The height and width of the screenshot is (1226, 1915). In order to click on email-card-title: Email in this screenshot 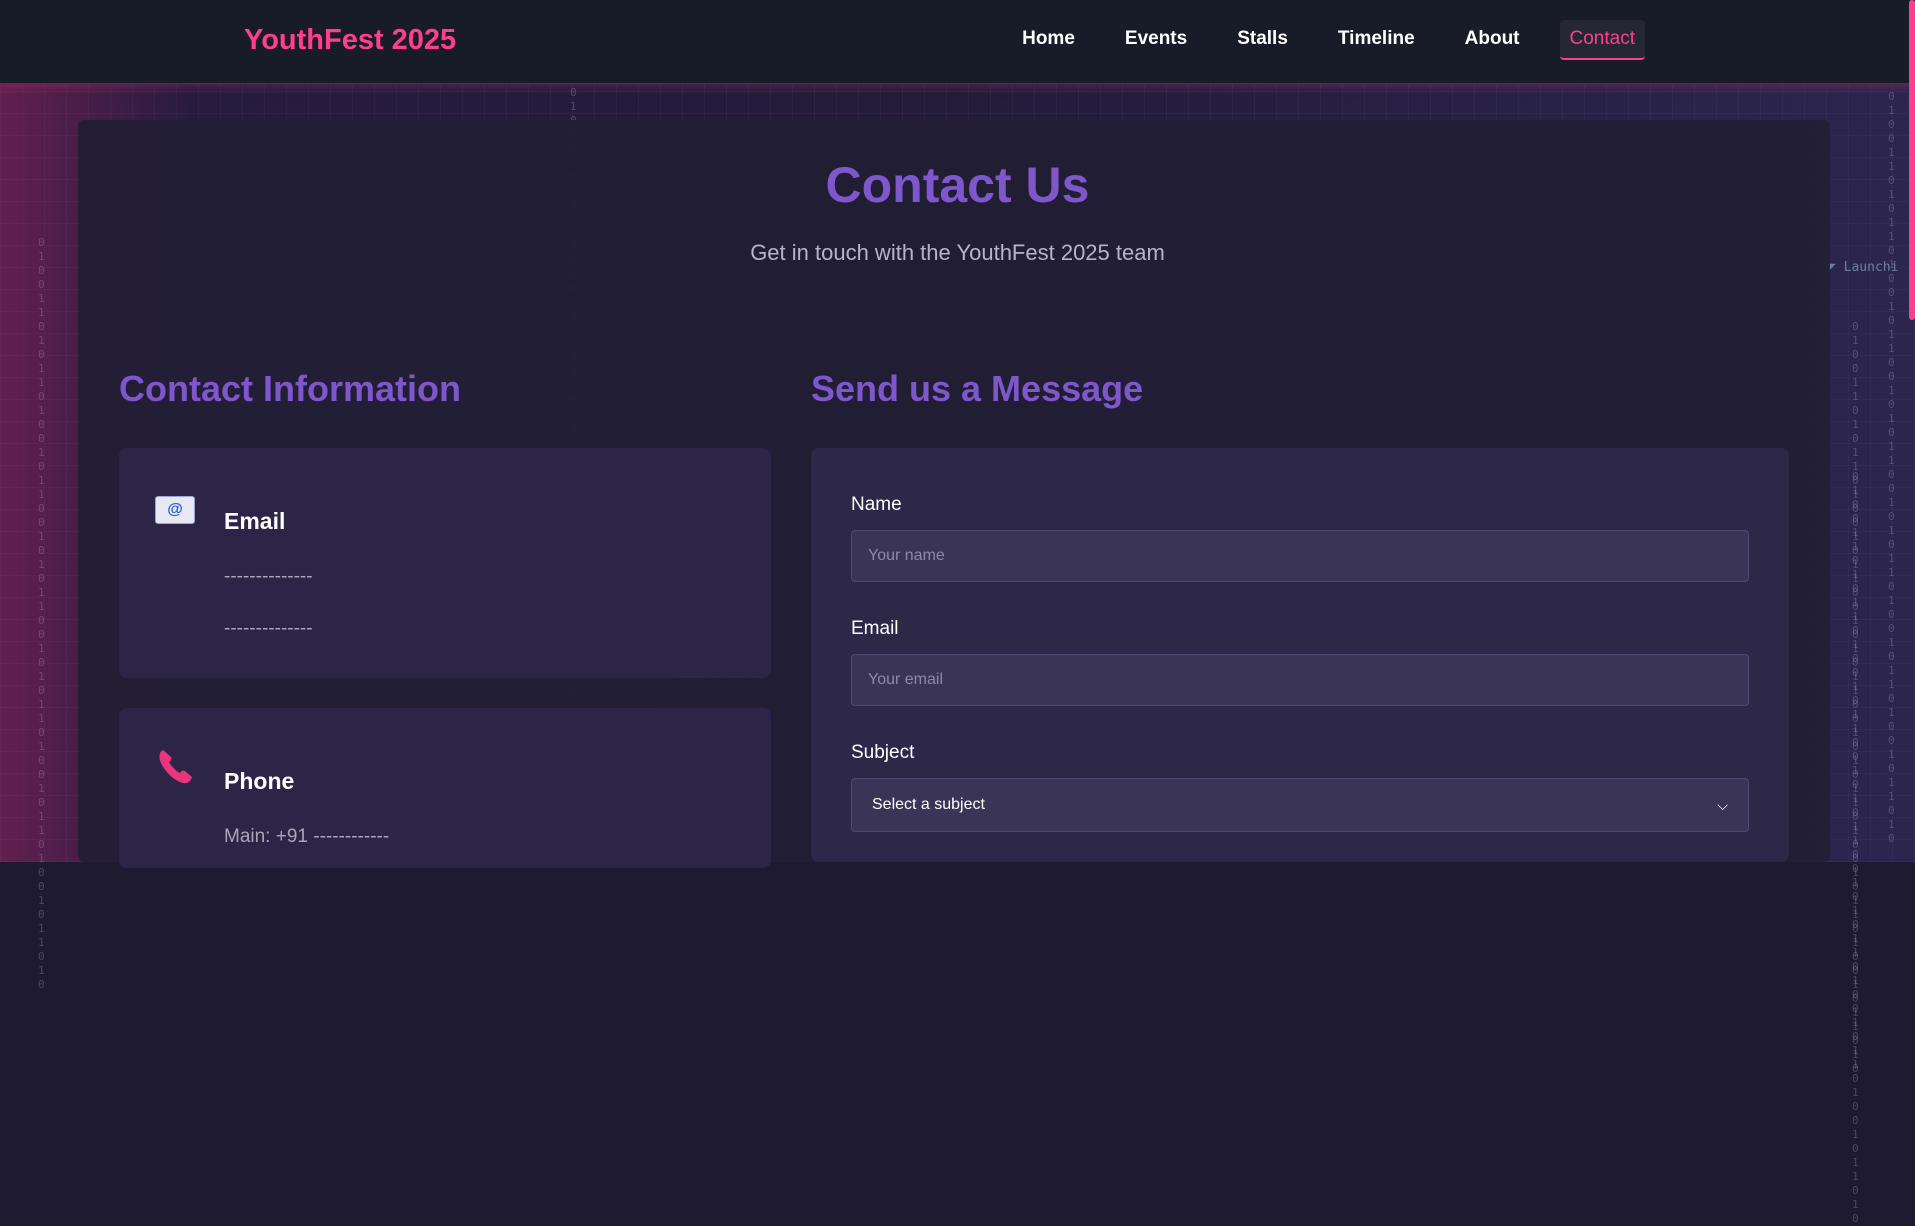, I will do `click(255, 521)`.